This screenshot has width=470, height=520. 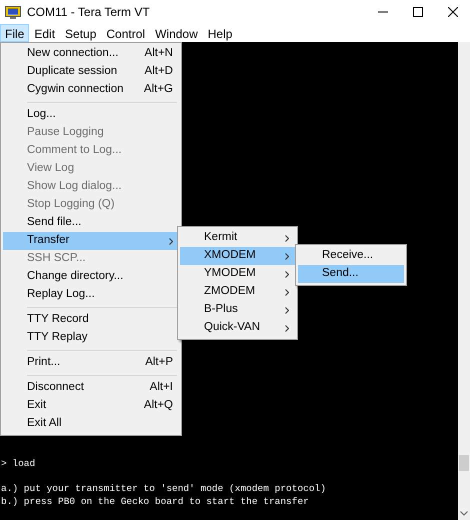 I want to click on menu-item: Exit Alt+Q, so click(x=91, y=406).